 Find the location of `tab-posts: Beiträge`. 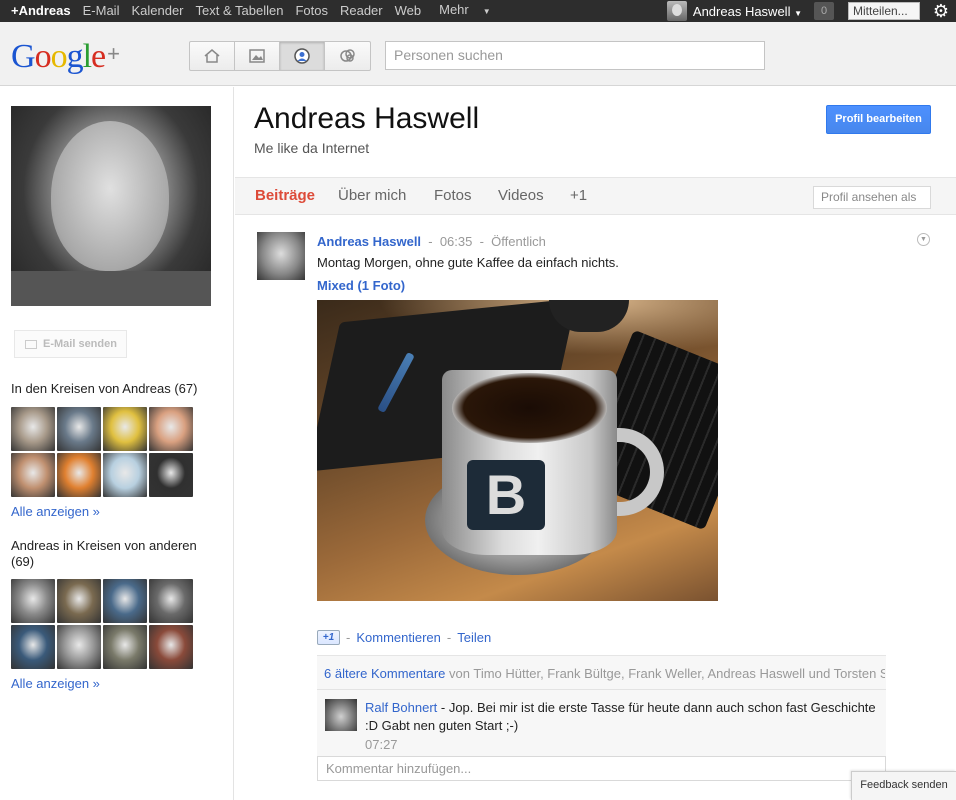

tab-posts: Beiträge is located at coordinates (285, 196).